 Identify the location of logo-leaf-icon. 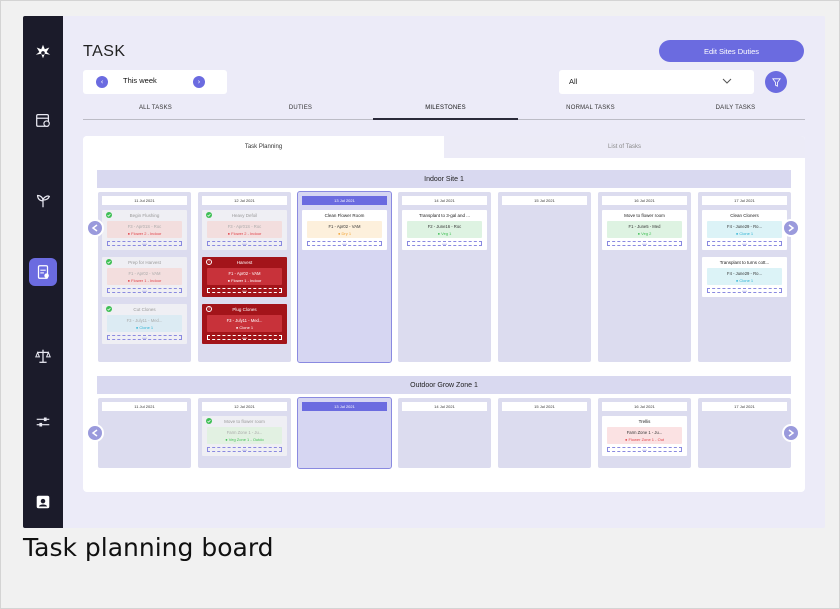
(43, 52).